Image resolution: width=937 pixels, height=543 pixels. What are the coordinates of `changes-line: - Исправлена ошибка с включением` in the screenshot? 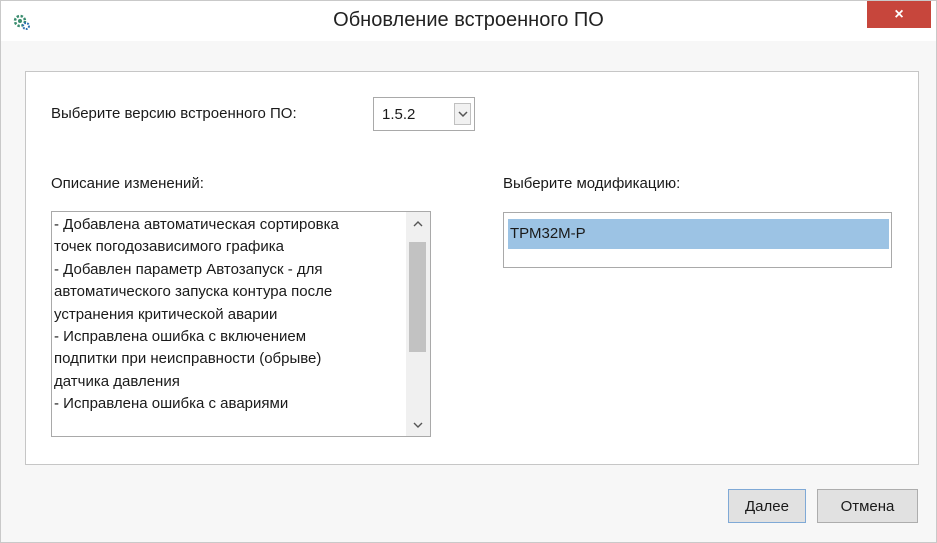 It's located at (180, 337).